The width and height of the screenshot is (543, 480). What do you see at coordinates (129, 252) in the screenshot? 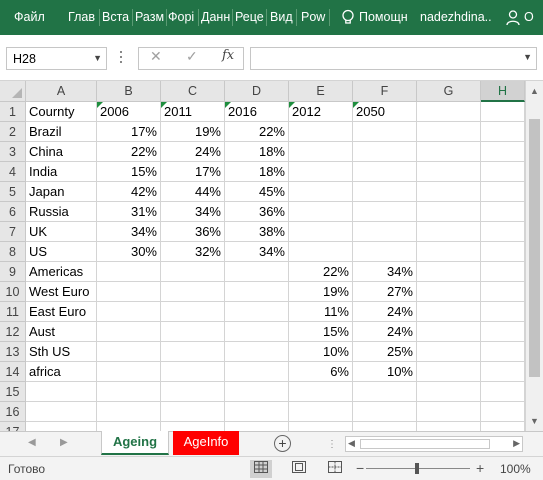
I see `cell-b8: 30%` at bounding box center [129, 252].